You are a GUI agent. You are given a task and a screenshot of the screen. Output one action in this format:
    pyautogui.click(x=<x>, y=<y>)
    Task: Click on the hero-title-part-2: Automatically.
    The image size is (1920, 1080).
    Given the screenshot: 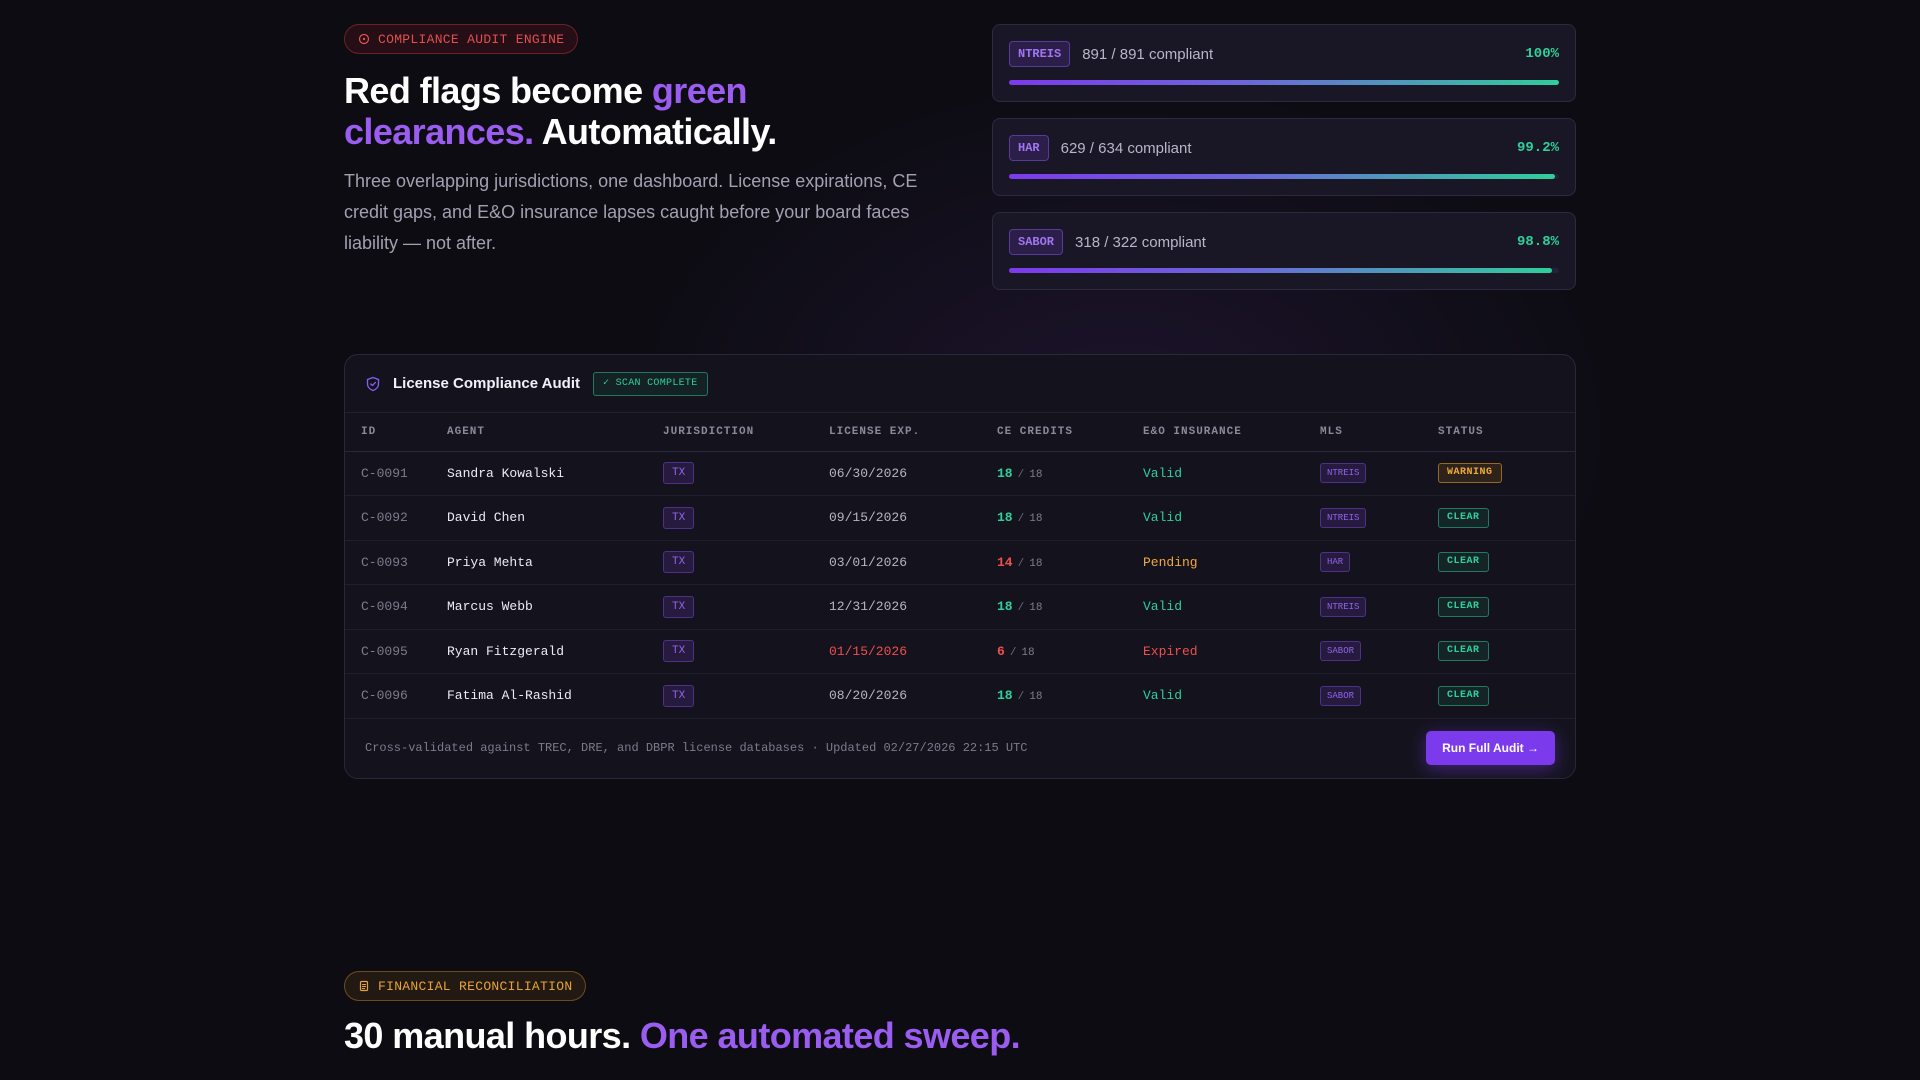 What is the action you would take?
    pyautogui.click(x=655, y=131)
    